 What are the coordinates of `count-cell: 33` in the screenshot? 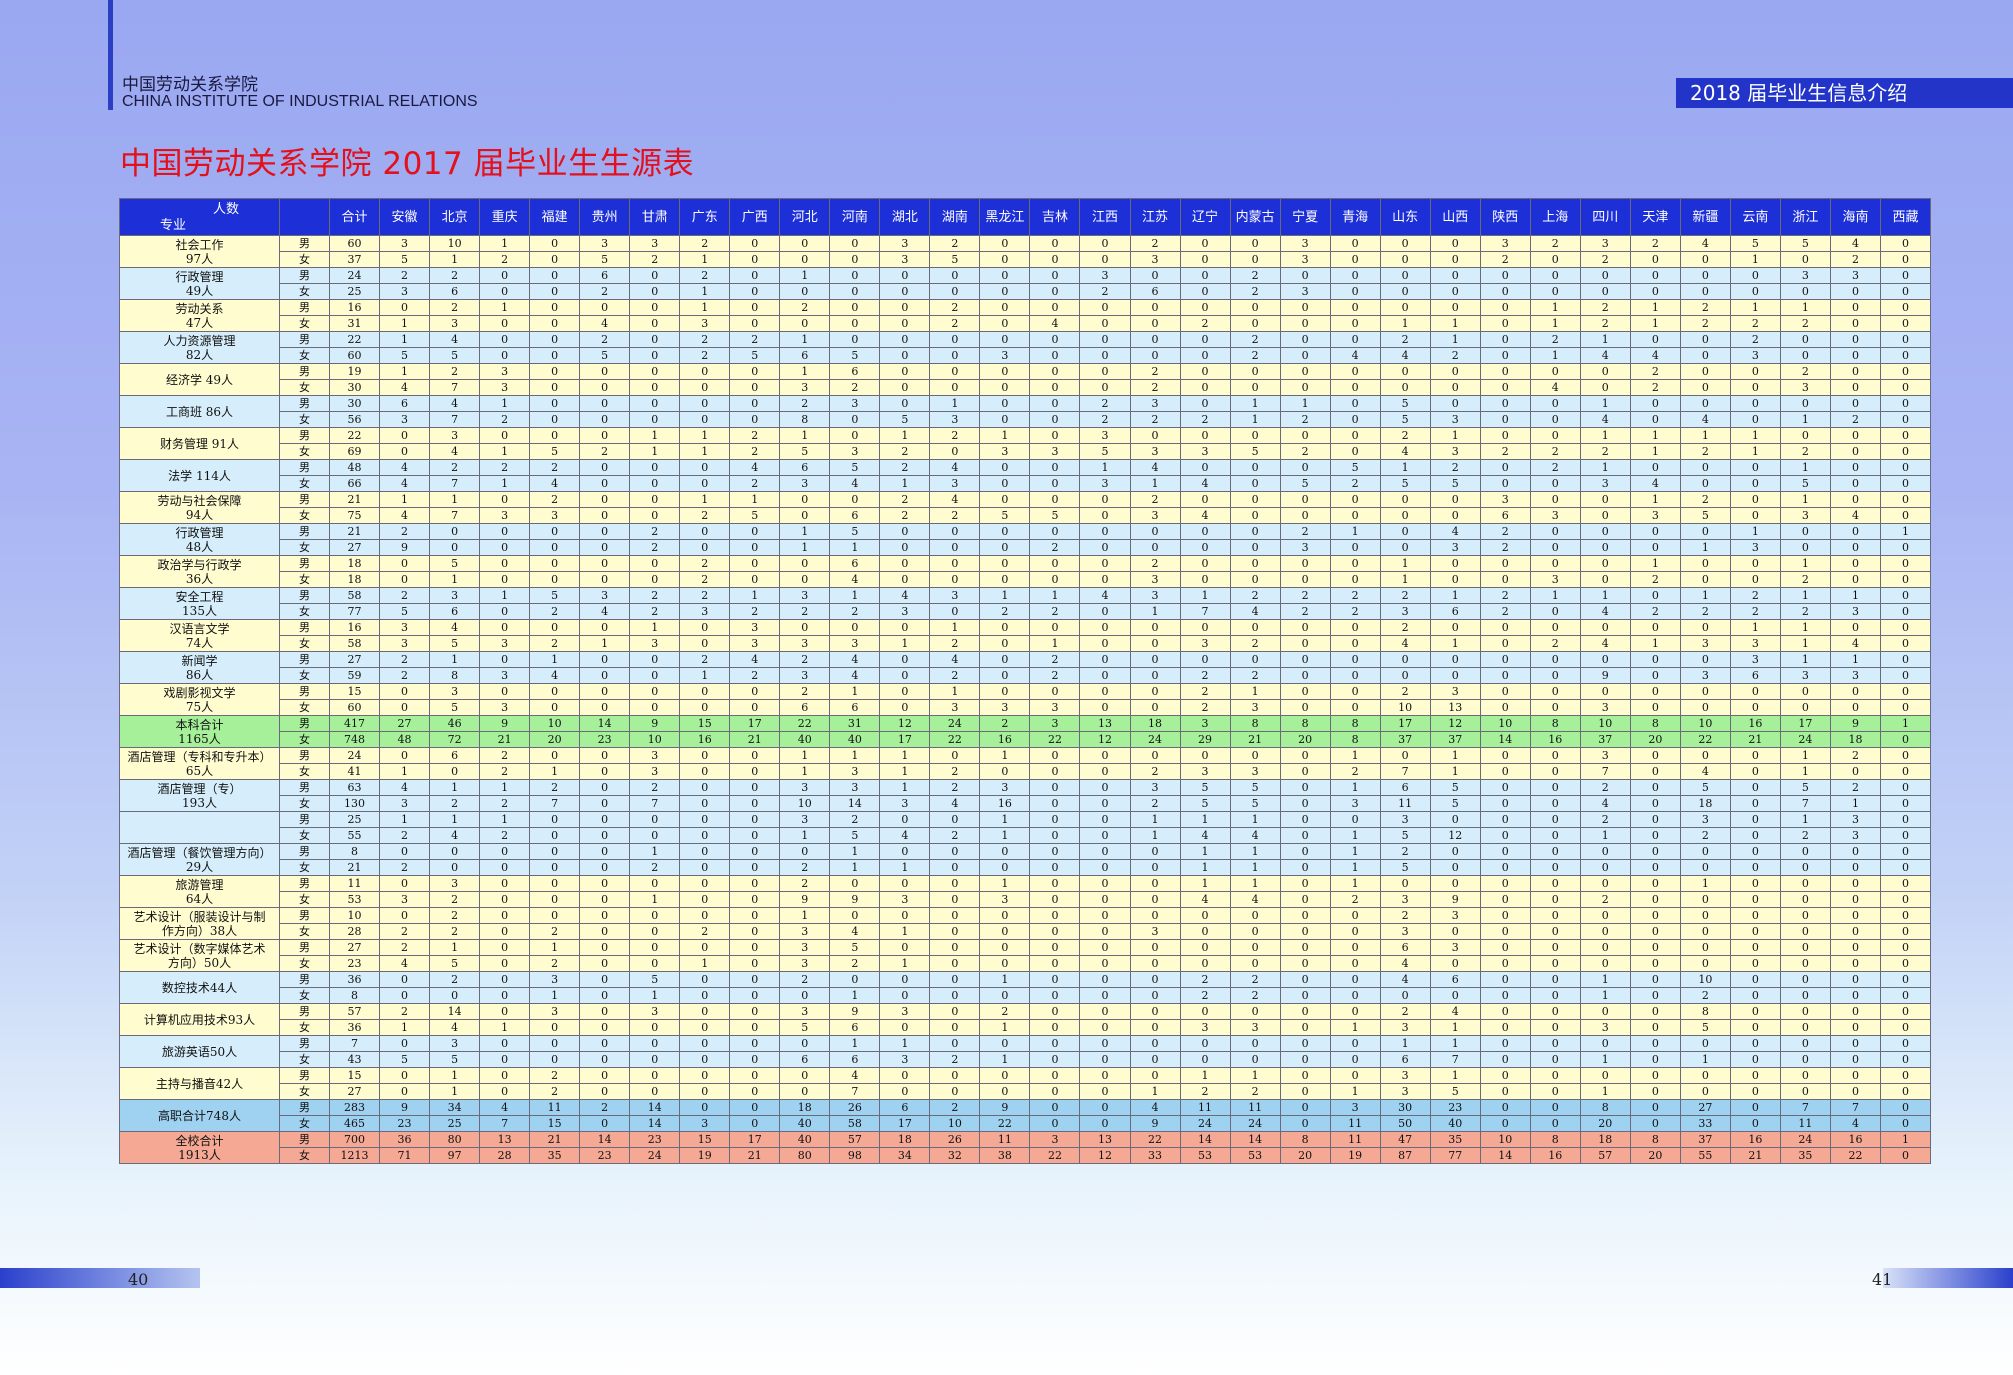 It's located at (1705, 1123).